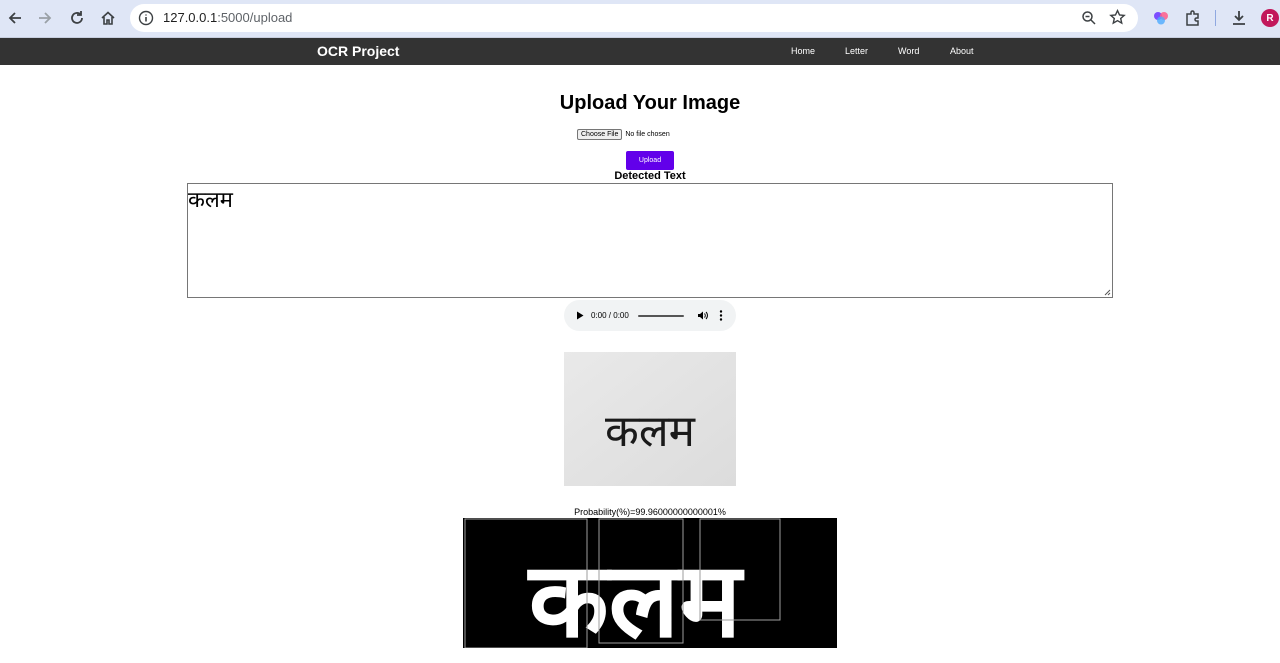  I want to click on detected-text-area: कलम, so click(650, 240).